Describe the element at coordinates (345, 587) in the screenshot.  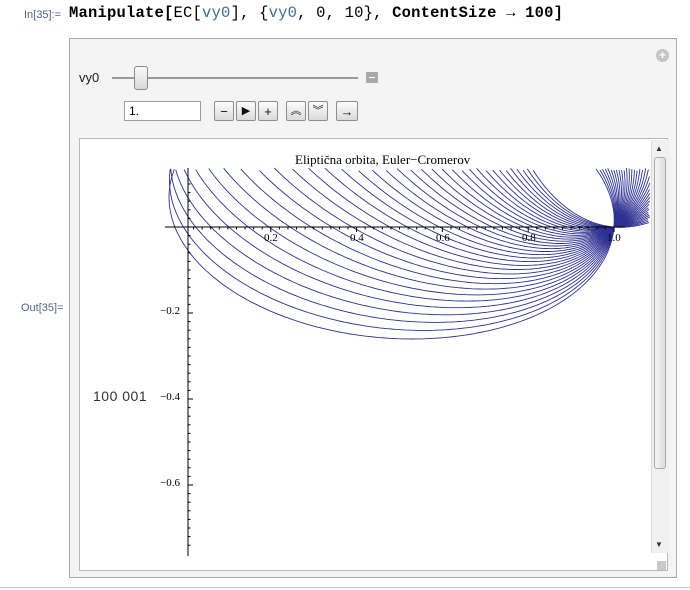
I see `cell-divider` at that location.